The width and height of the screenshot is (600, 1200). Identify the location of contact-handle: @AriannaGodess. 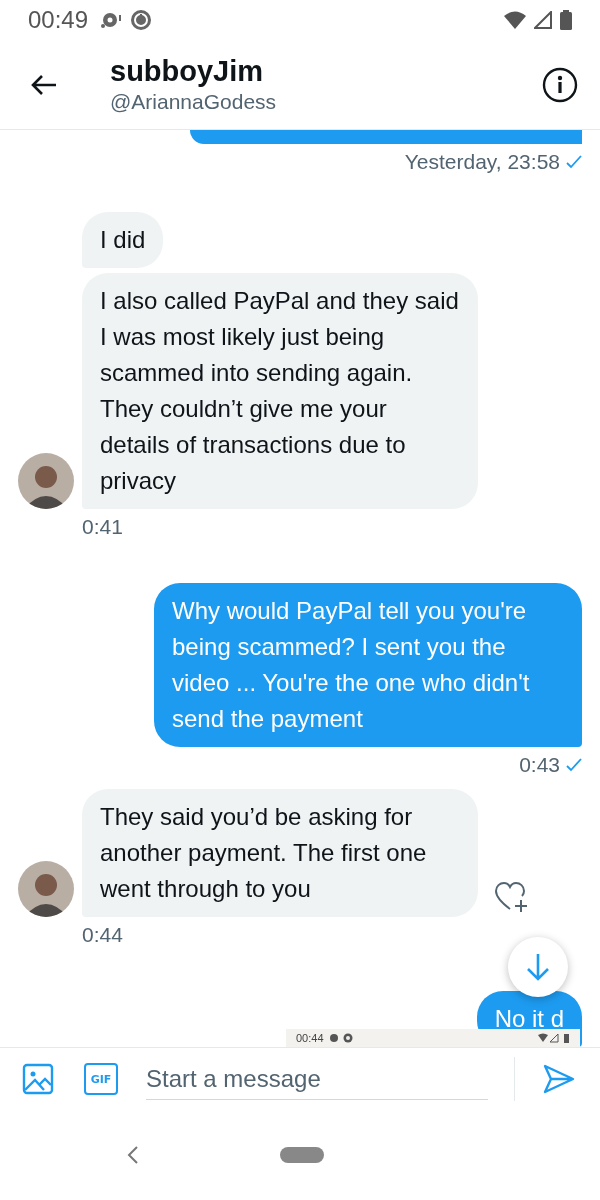
(194, 101).